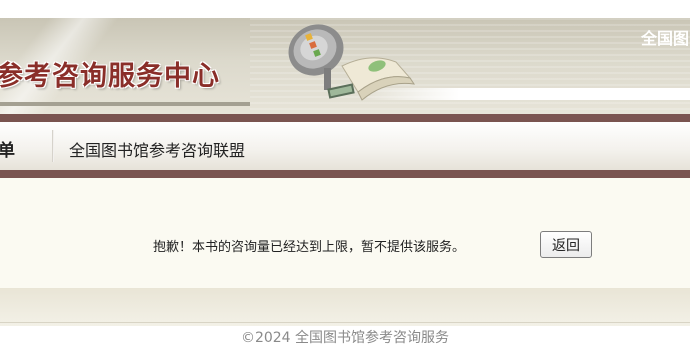 The image size is (690, 356). I want to click on dish-logo-icon, so click(354, 65).